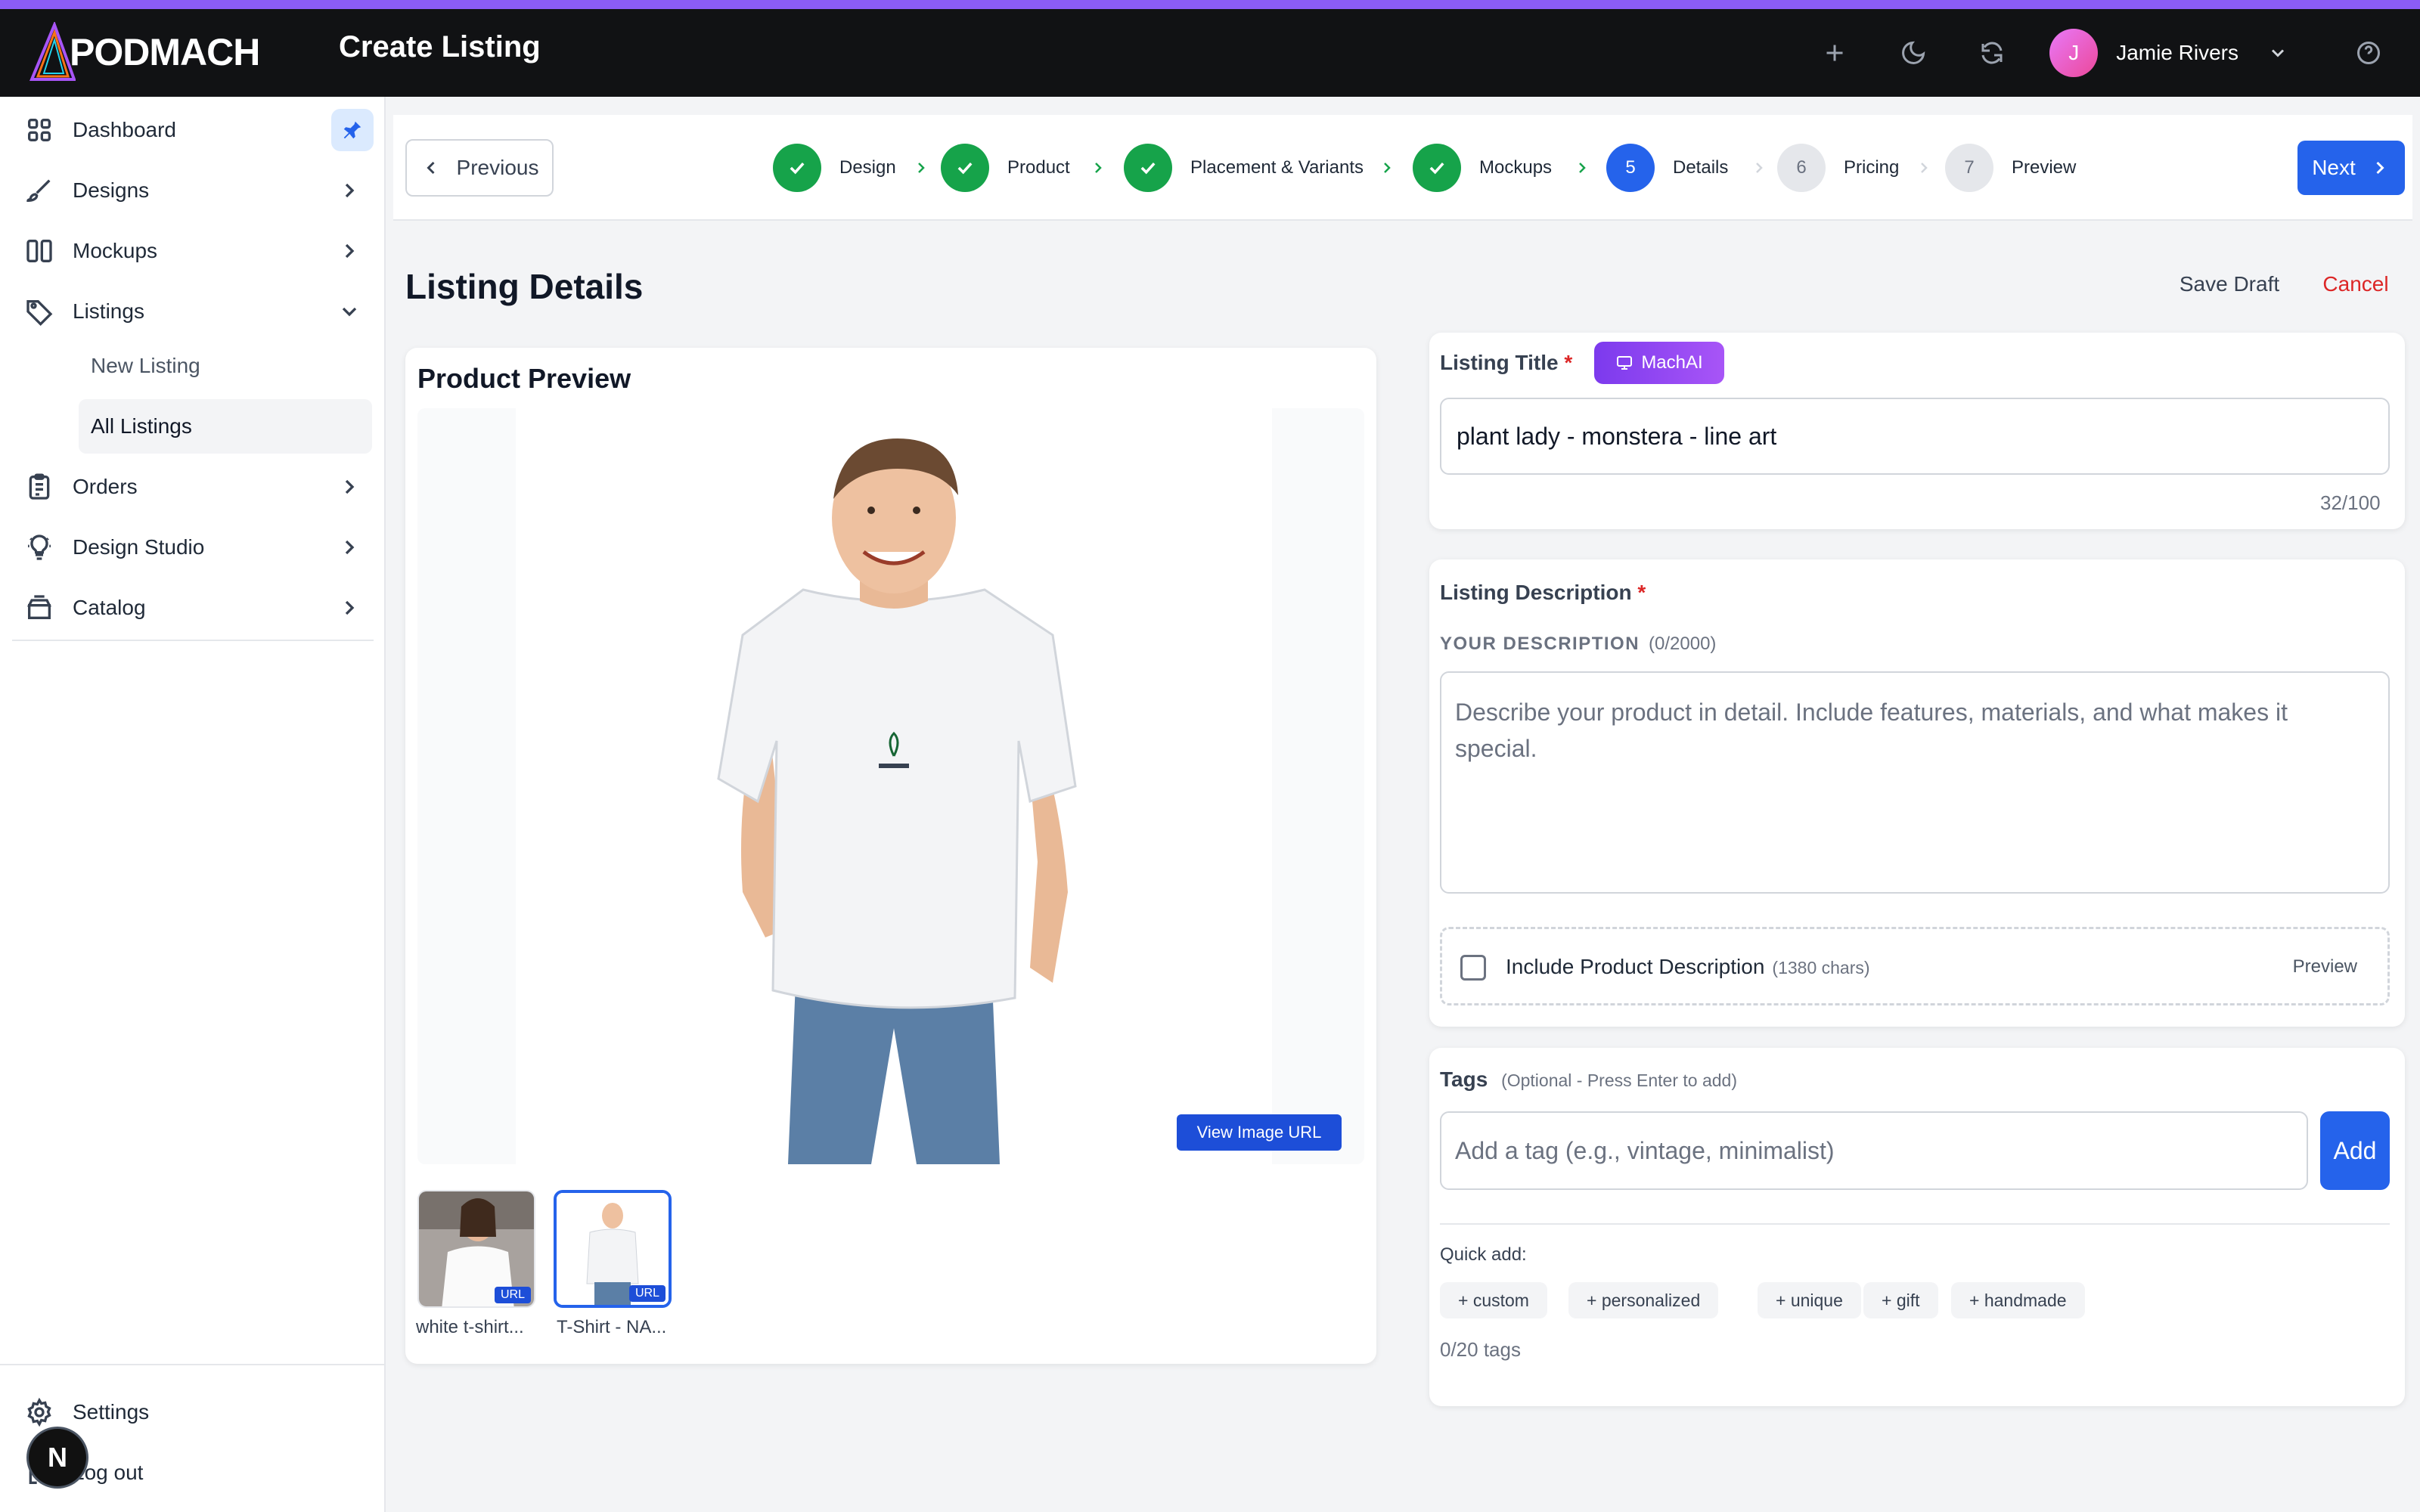 The width and height of the screenshot is (2420, 1512). Describe the element at coordinates (1493, 1300) in the screenshot. I see `quick-tag-custom: + custom` at that location.